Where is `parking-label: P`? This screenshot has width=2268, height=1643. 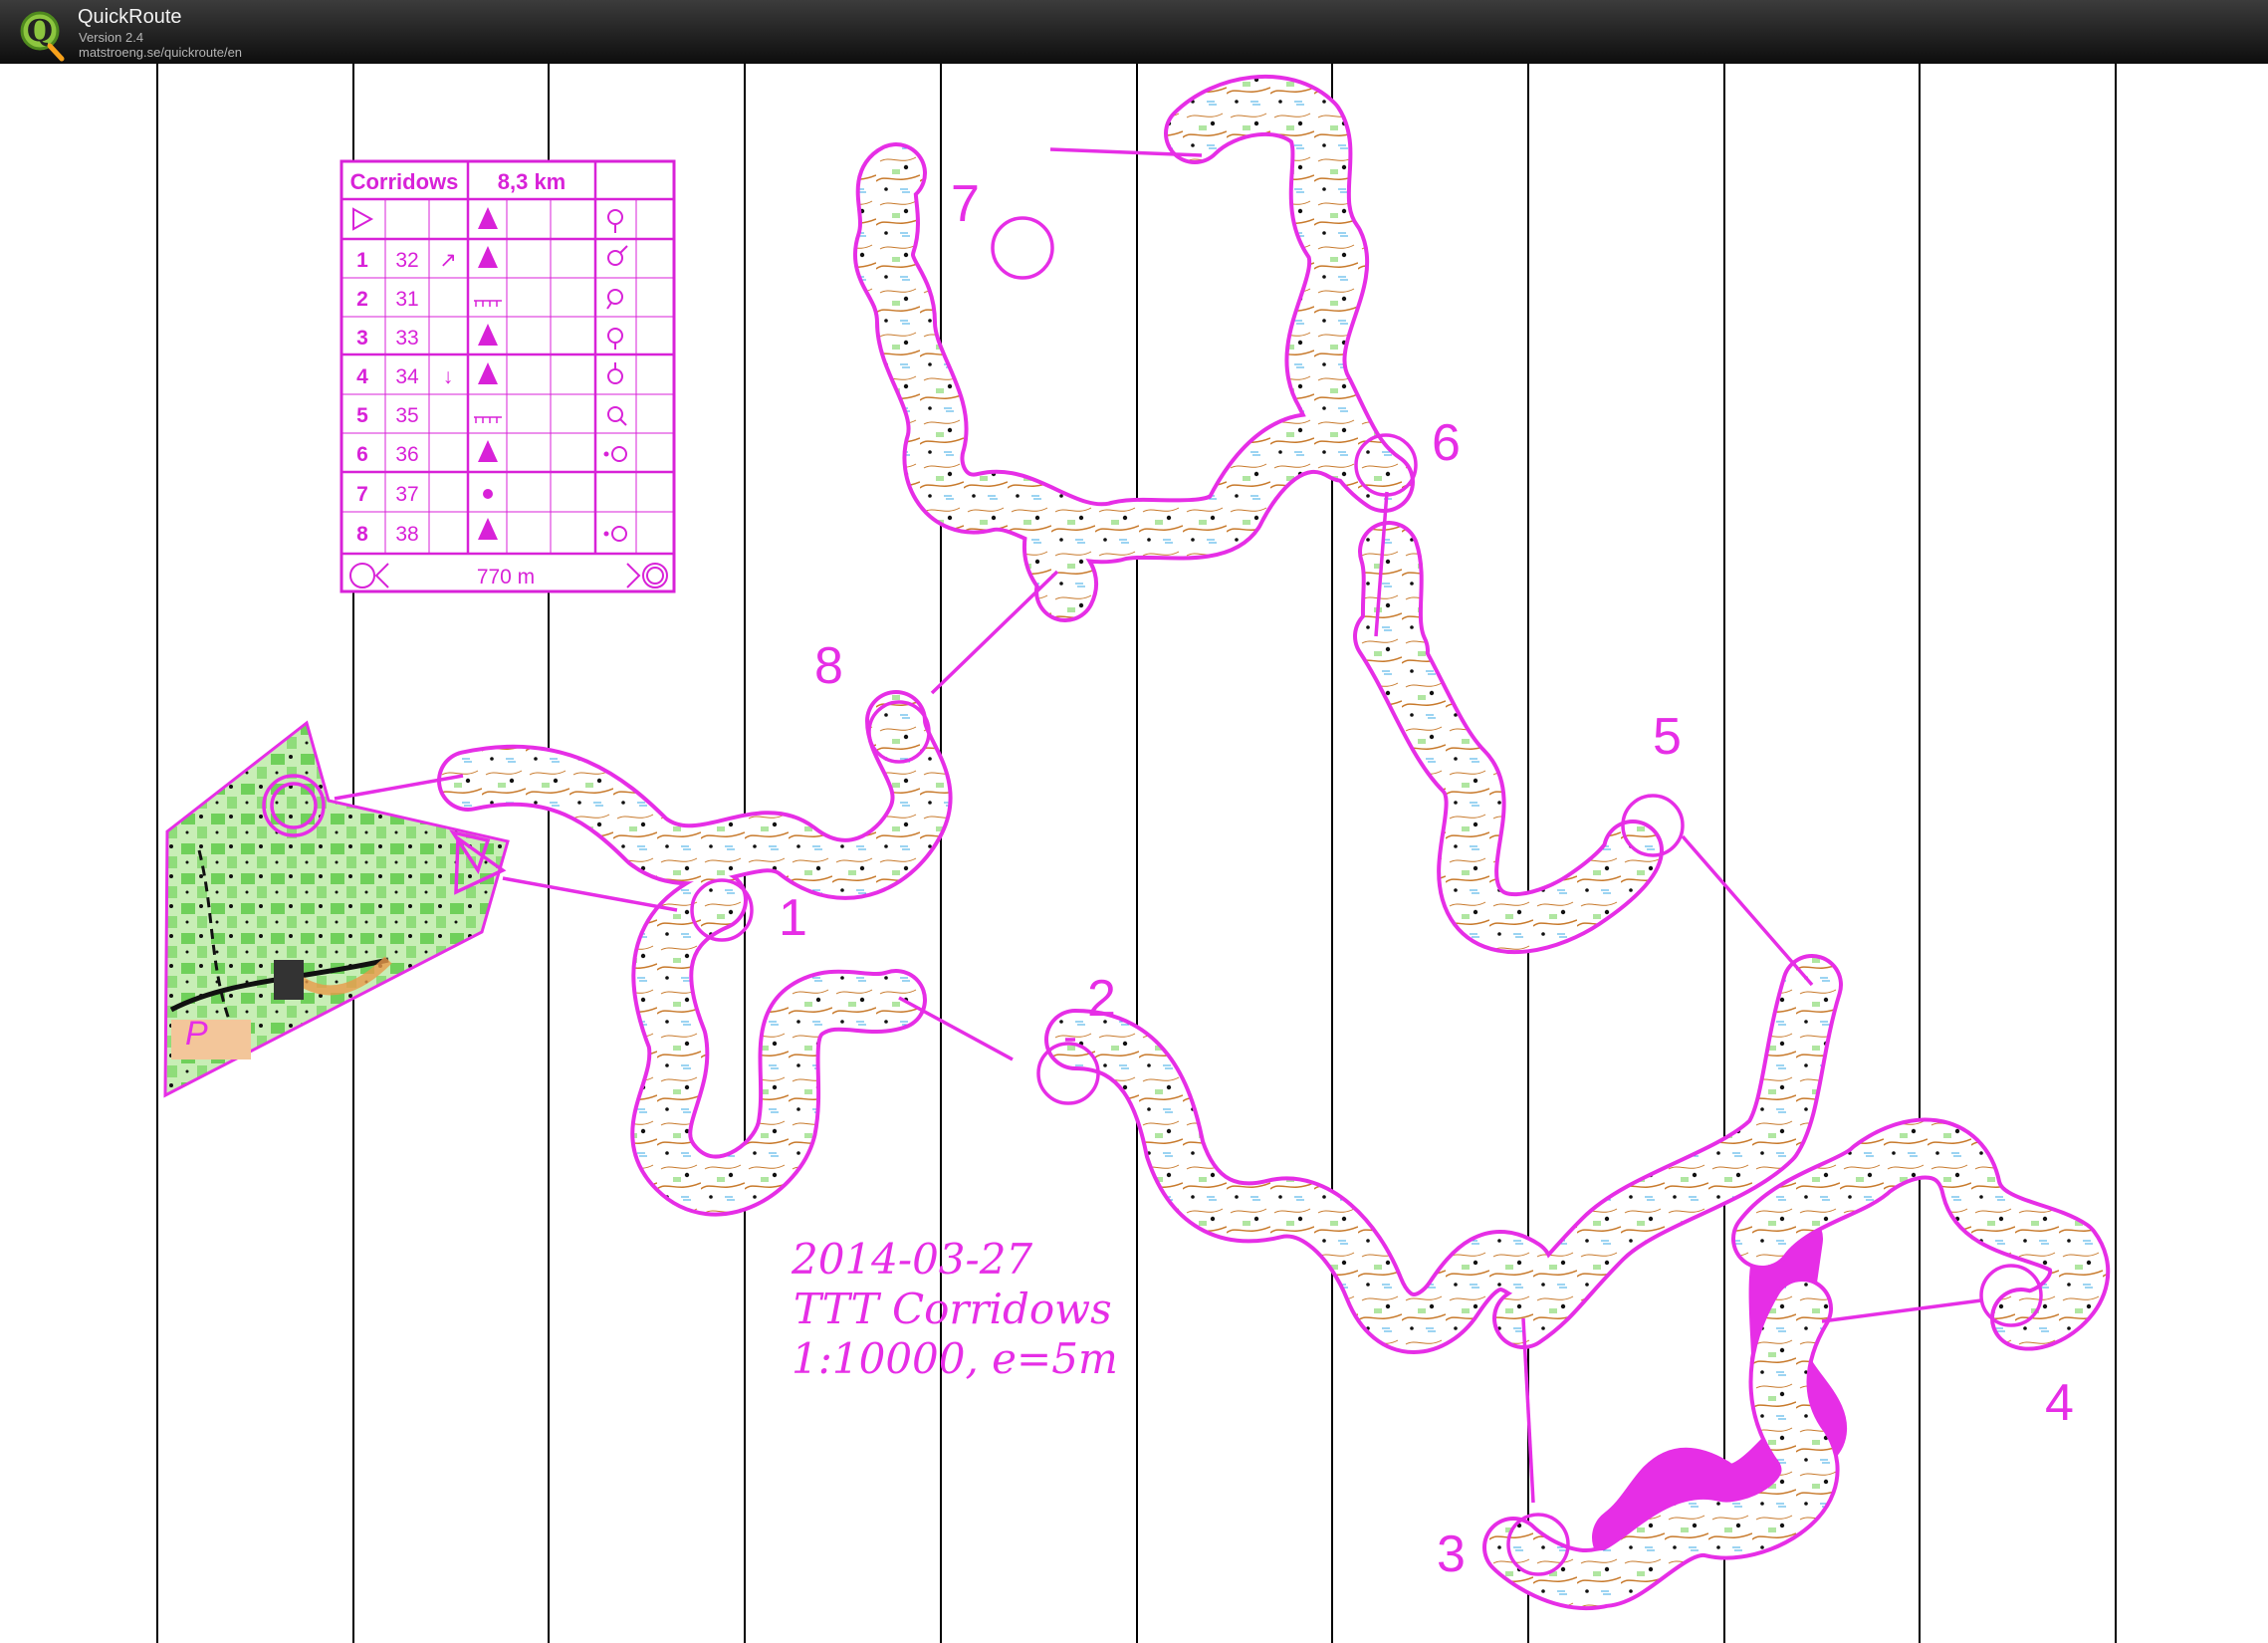 parking-label: P is located at coordinates (196, 1034).